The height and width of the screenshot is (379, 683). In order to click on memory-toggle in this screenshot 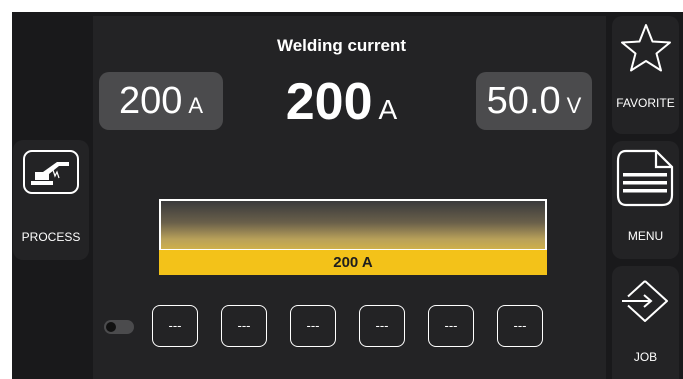, I will do `click(119, 327)`.